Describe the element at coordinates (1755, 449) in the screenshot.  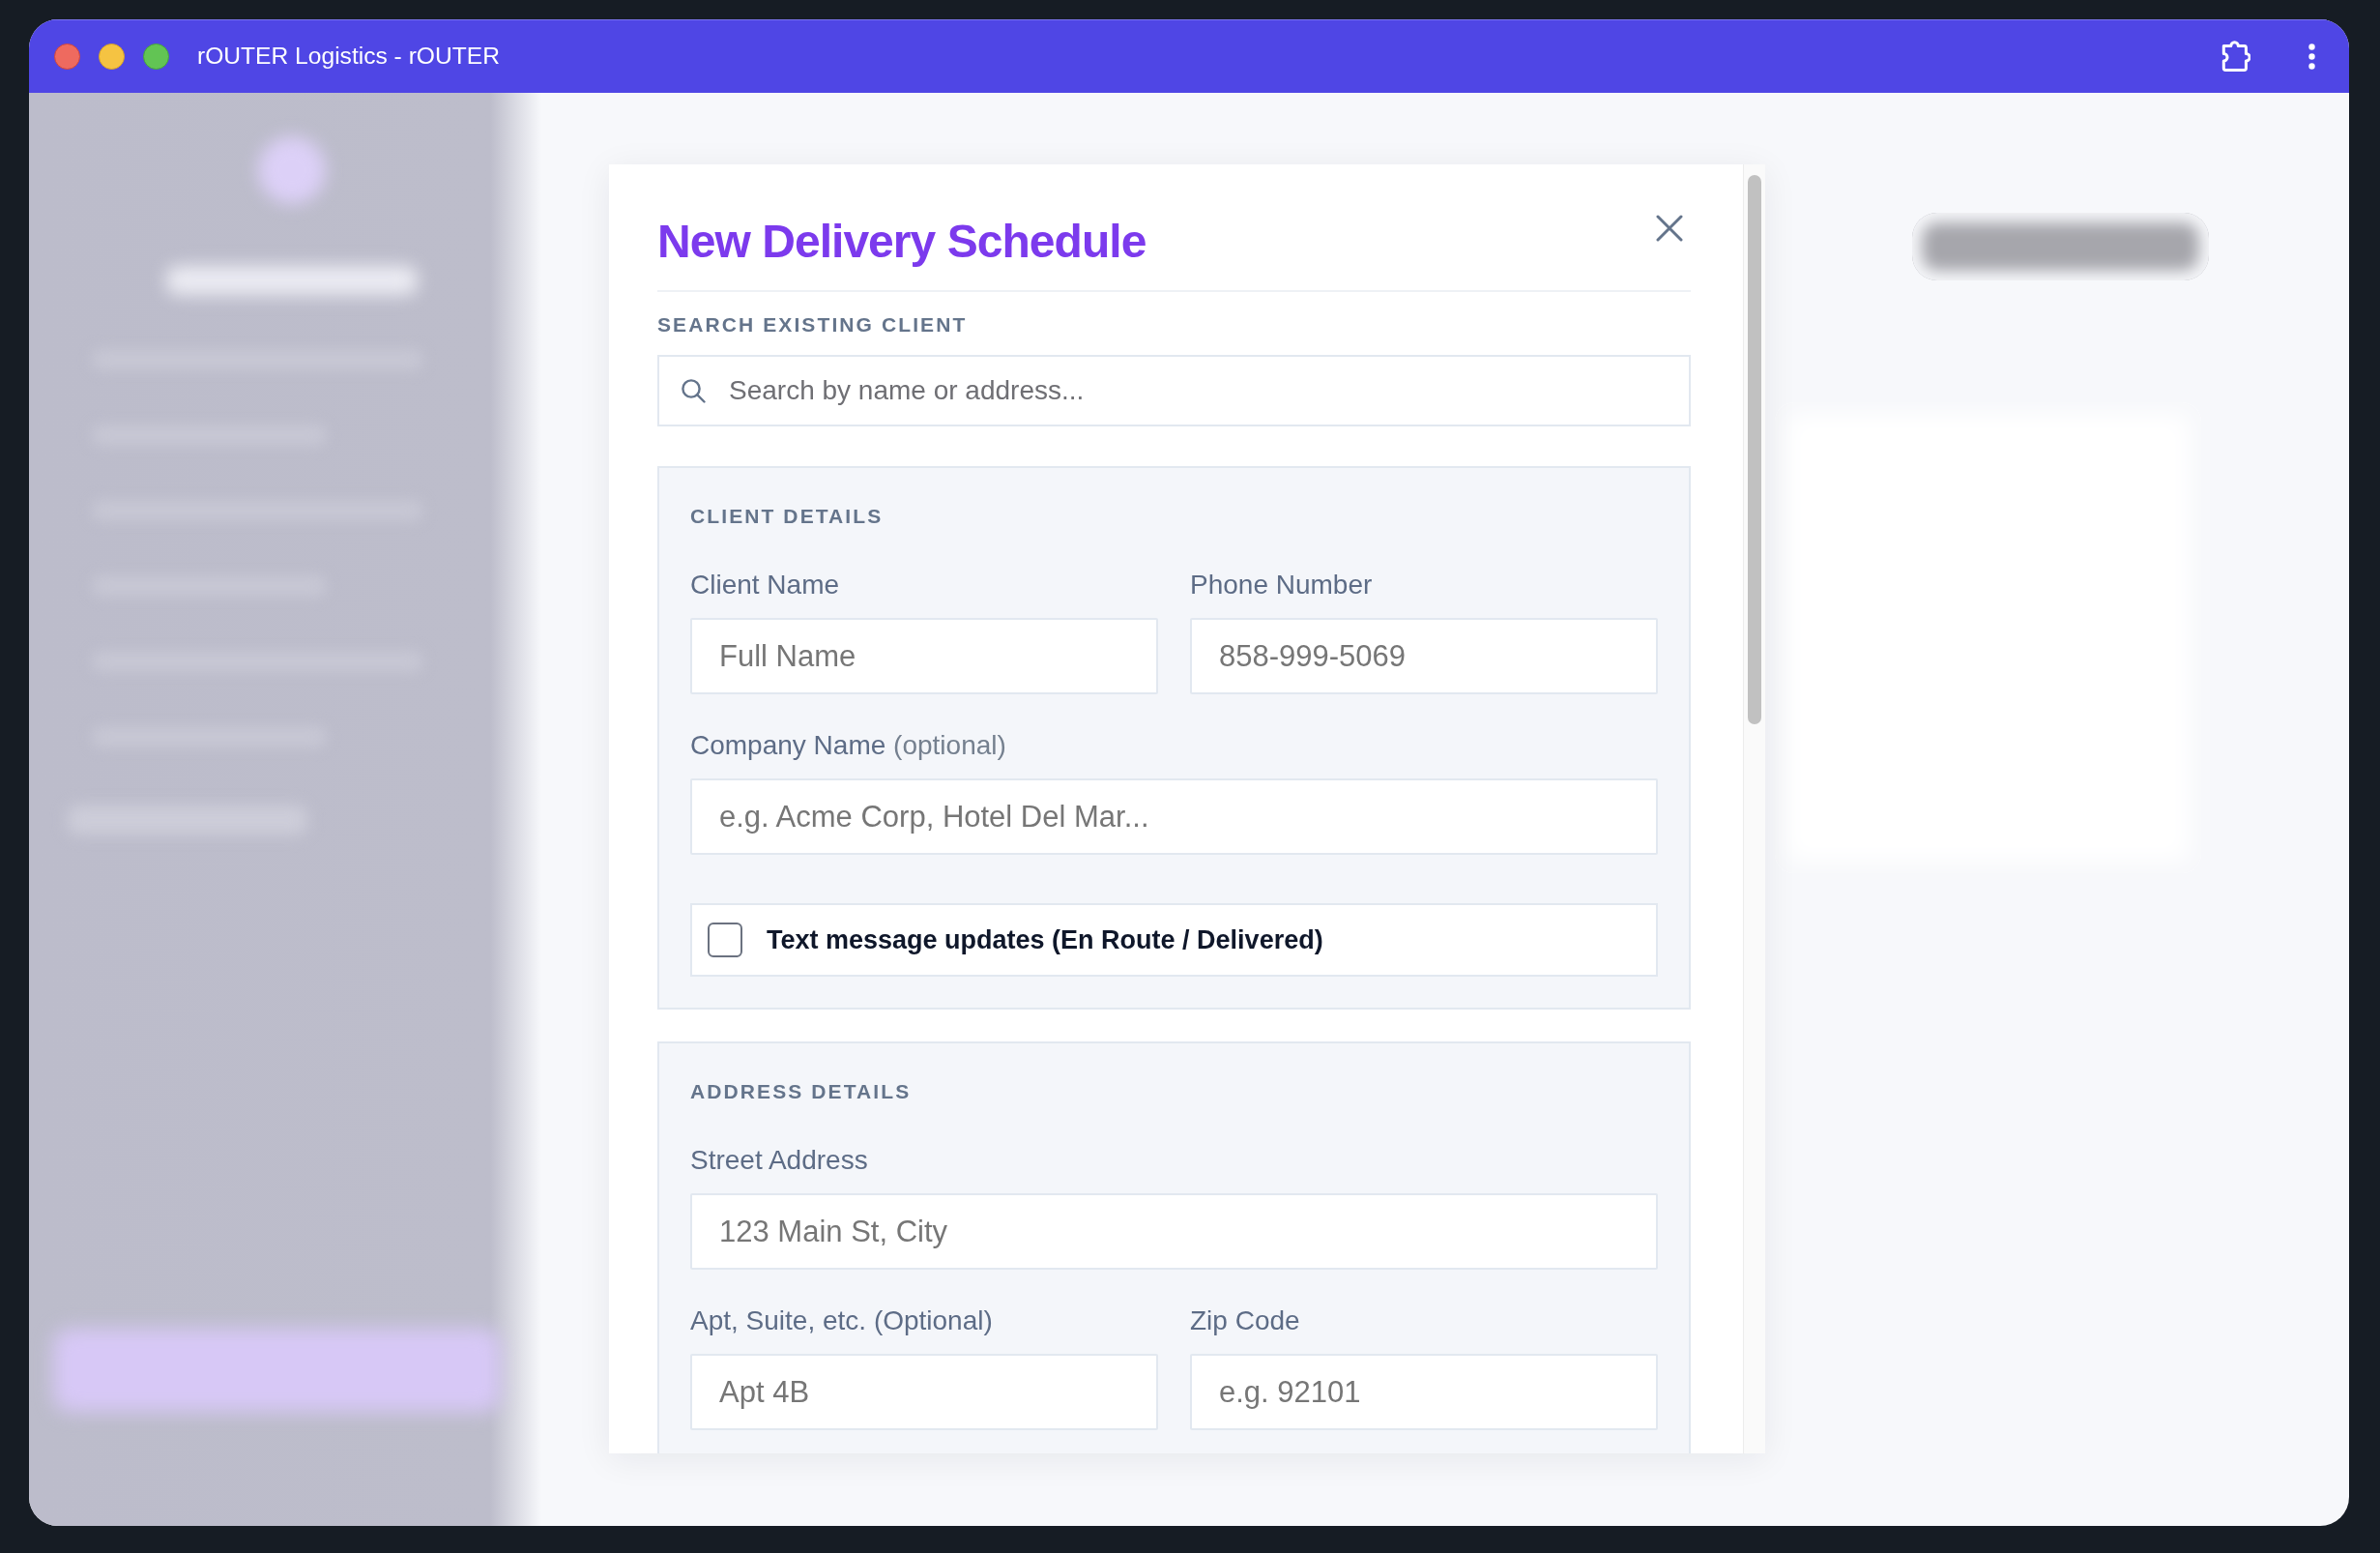
I see `scrollbar-thumb` at that location.